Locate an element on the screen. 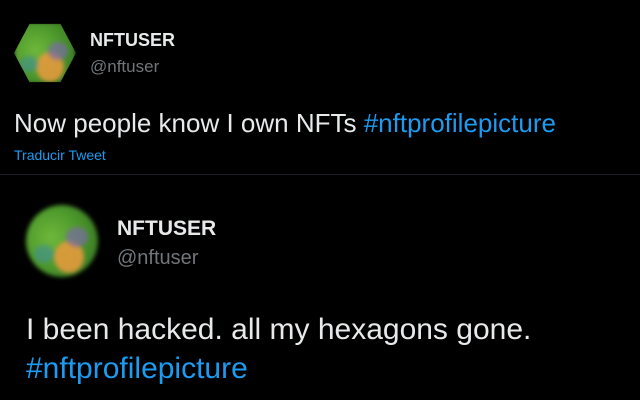  translate-tweet-link: Traducir Tweet is located at coordinates (60, 155).